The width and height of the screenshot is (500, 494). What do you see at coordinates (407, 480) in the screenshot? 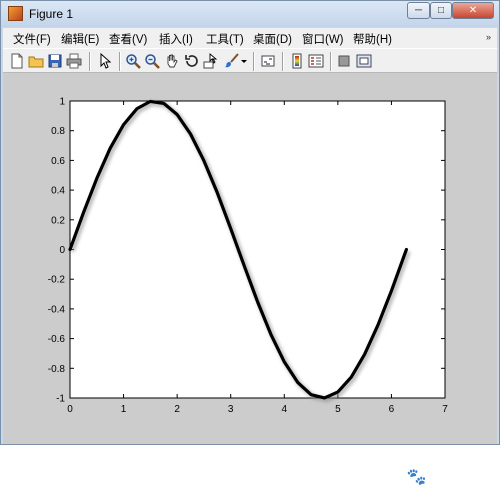
I see `baidu-watermark: Bai🐾 jingyan.baidu.com` at bounding box center [407, 480].